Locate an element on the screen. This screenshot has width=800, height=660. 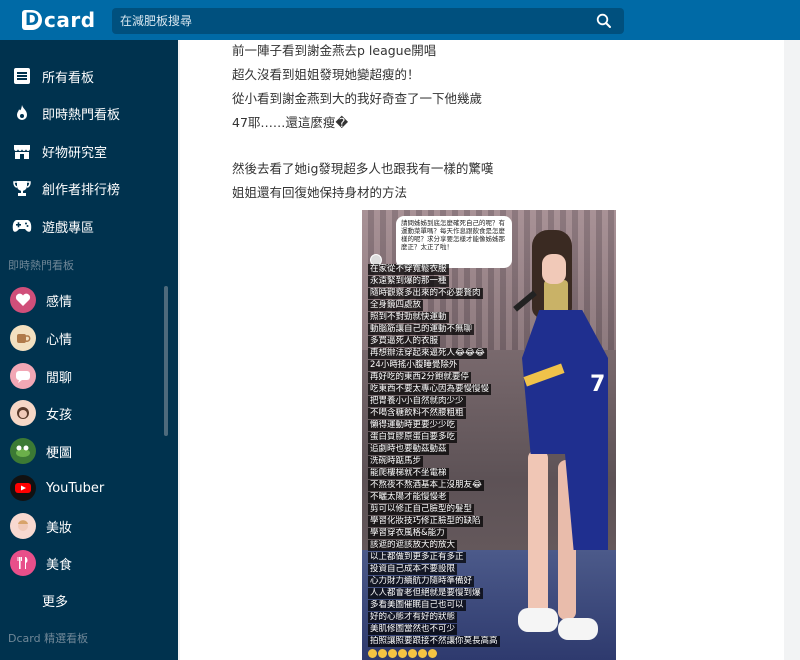
board-label: YouTuber is located at coordinates (75, 488).